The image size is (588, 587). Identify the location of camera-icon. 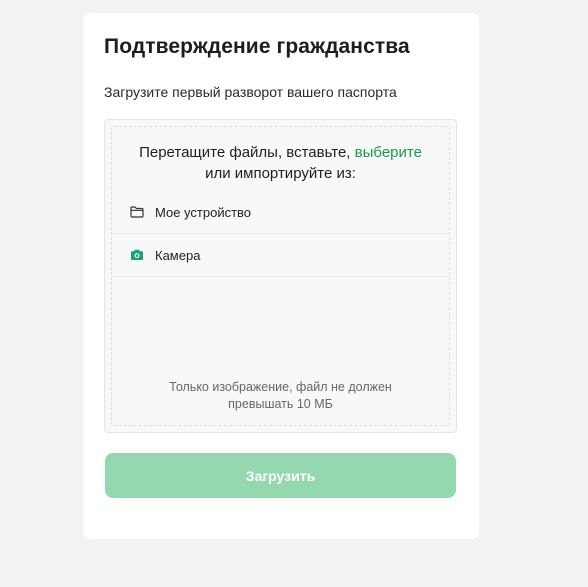
(137, 255).